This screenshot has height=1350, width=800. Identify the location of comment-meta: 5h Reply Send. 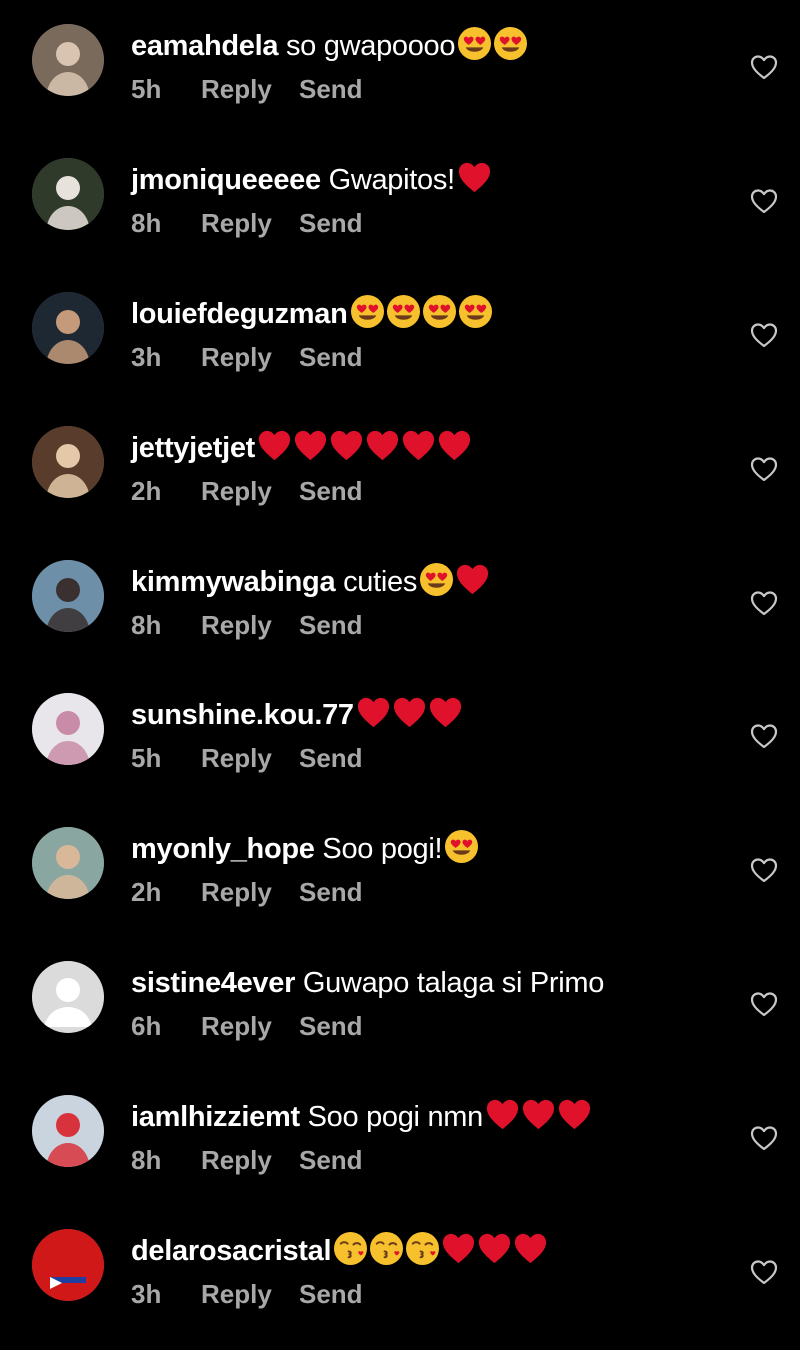
(247, 89).